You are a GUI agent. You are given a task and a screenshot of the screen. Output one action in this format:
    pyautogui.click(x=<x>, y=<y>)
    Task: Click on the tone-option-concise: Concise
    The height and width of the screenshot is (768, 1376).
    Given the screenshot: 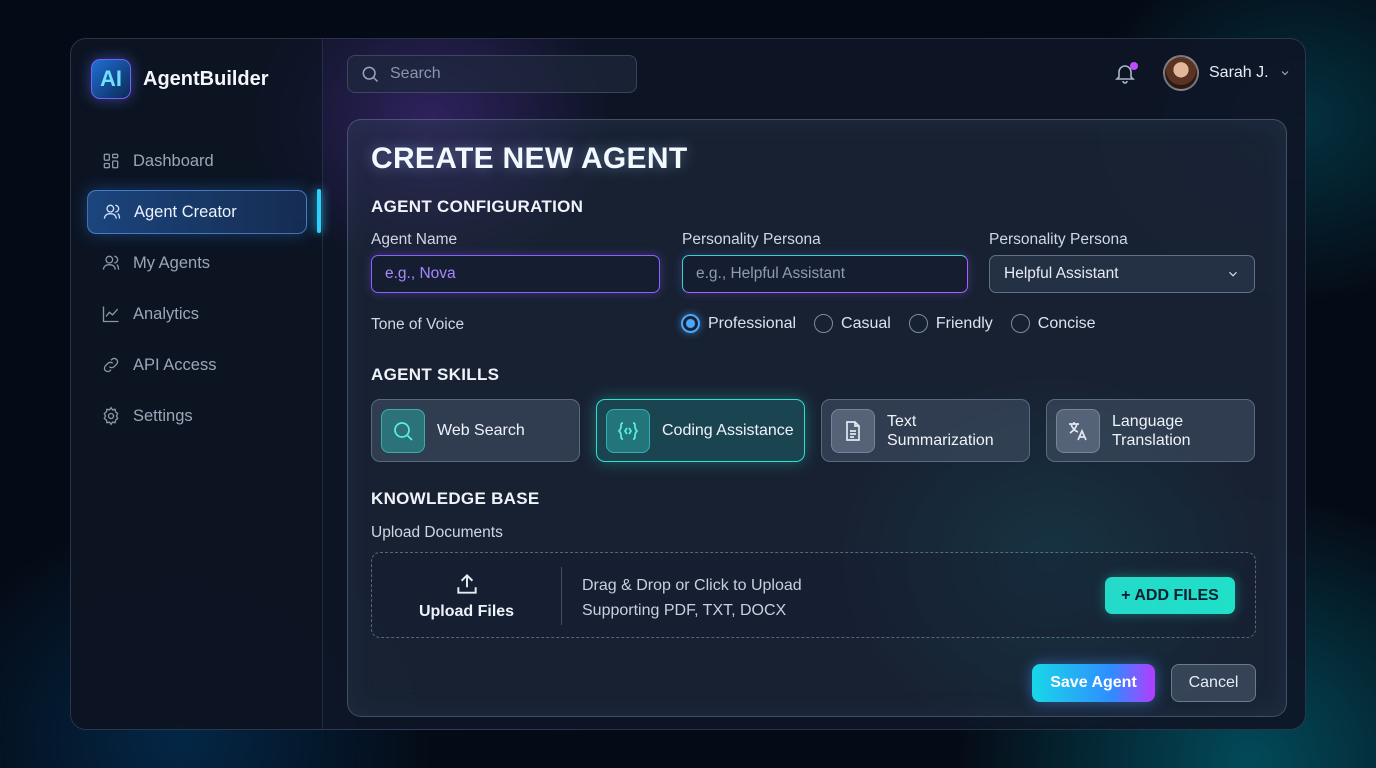 What is the action you would take?
    pyautogui.click(x=1053, y=323)
    